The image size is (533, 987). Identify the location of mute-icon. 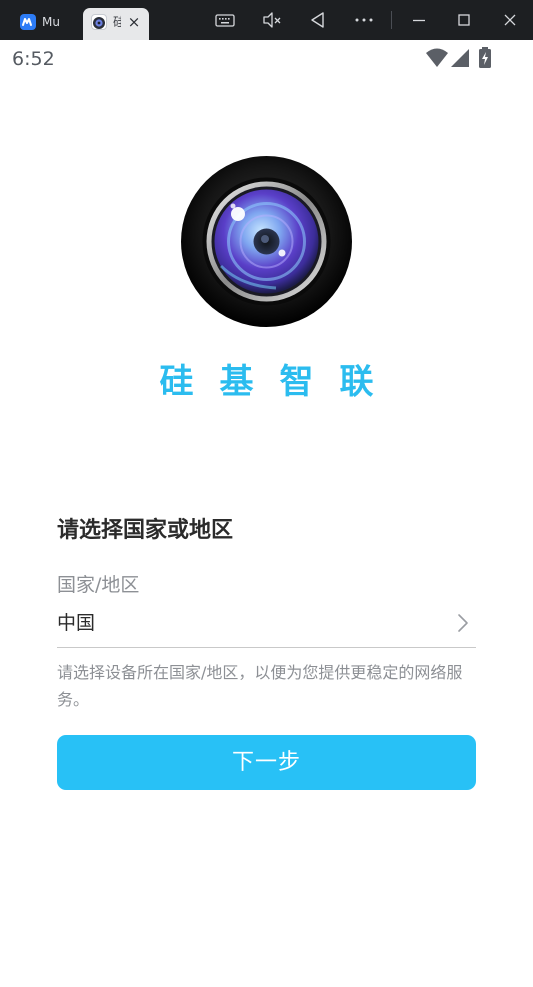
(272, 20).